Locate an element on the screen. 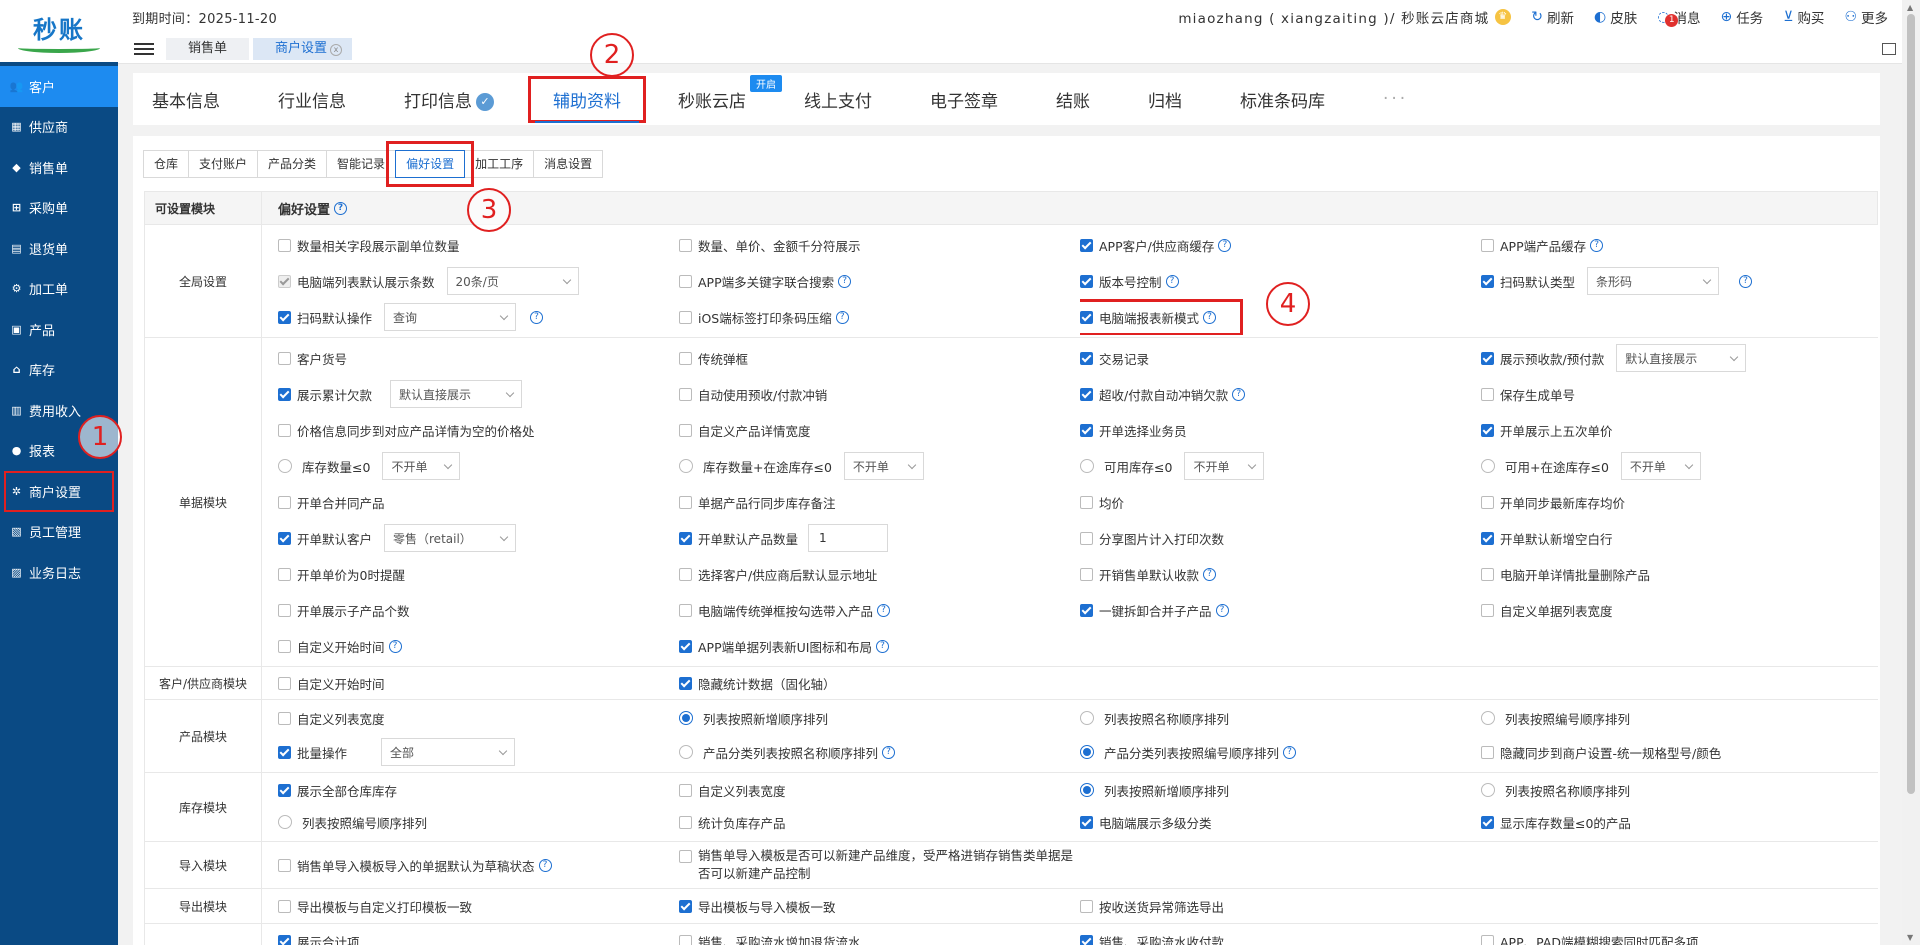 The image size is (1920, 945). scrollbar: ▲ ▼ is located at coordinates (1911, 472).